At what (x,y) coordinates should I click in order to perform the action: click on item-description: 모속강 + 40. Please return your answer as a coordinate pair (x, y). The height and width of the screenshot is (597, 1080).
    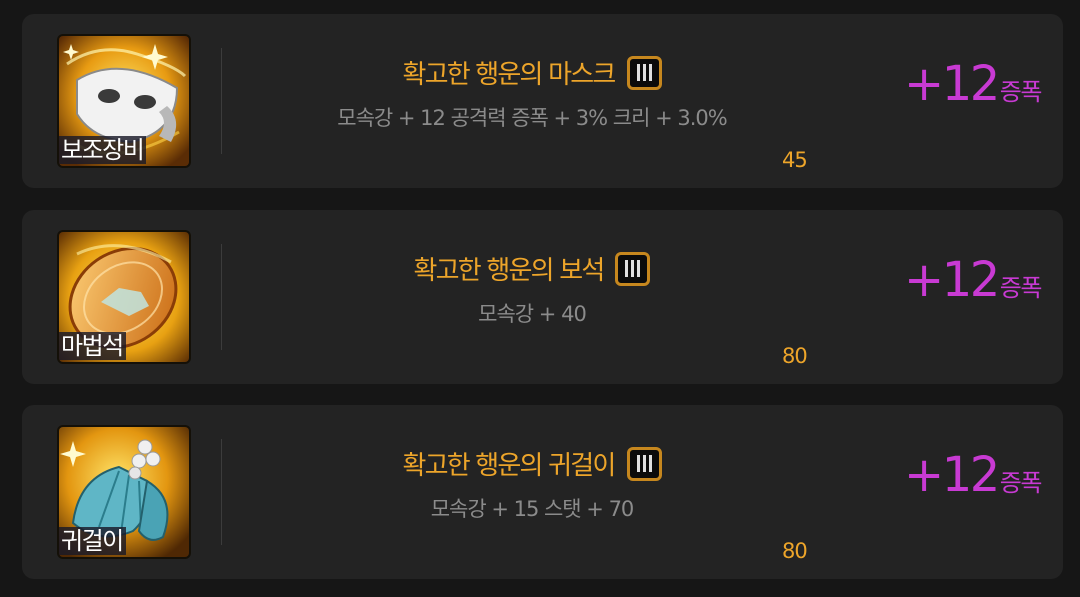
    Looking at the image, I should click on (532, 314).